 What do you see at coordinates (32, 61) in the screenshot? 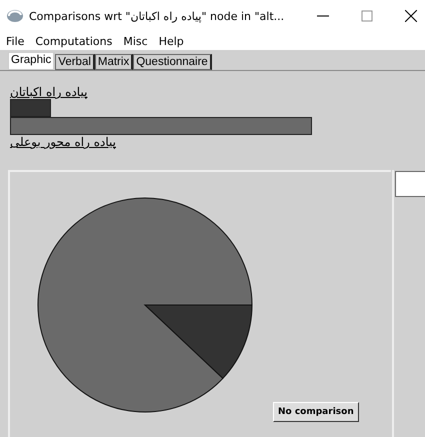
I see `tab: Graphic` at bounding box center [32, 61].